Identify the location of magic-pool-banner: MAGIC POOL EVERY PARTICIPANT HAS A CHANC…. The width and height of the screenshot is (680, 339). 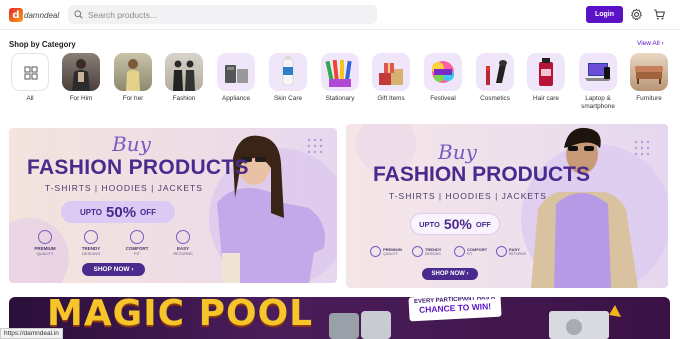
(339, 318).